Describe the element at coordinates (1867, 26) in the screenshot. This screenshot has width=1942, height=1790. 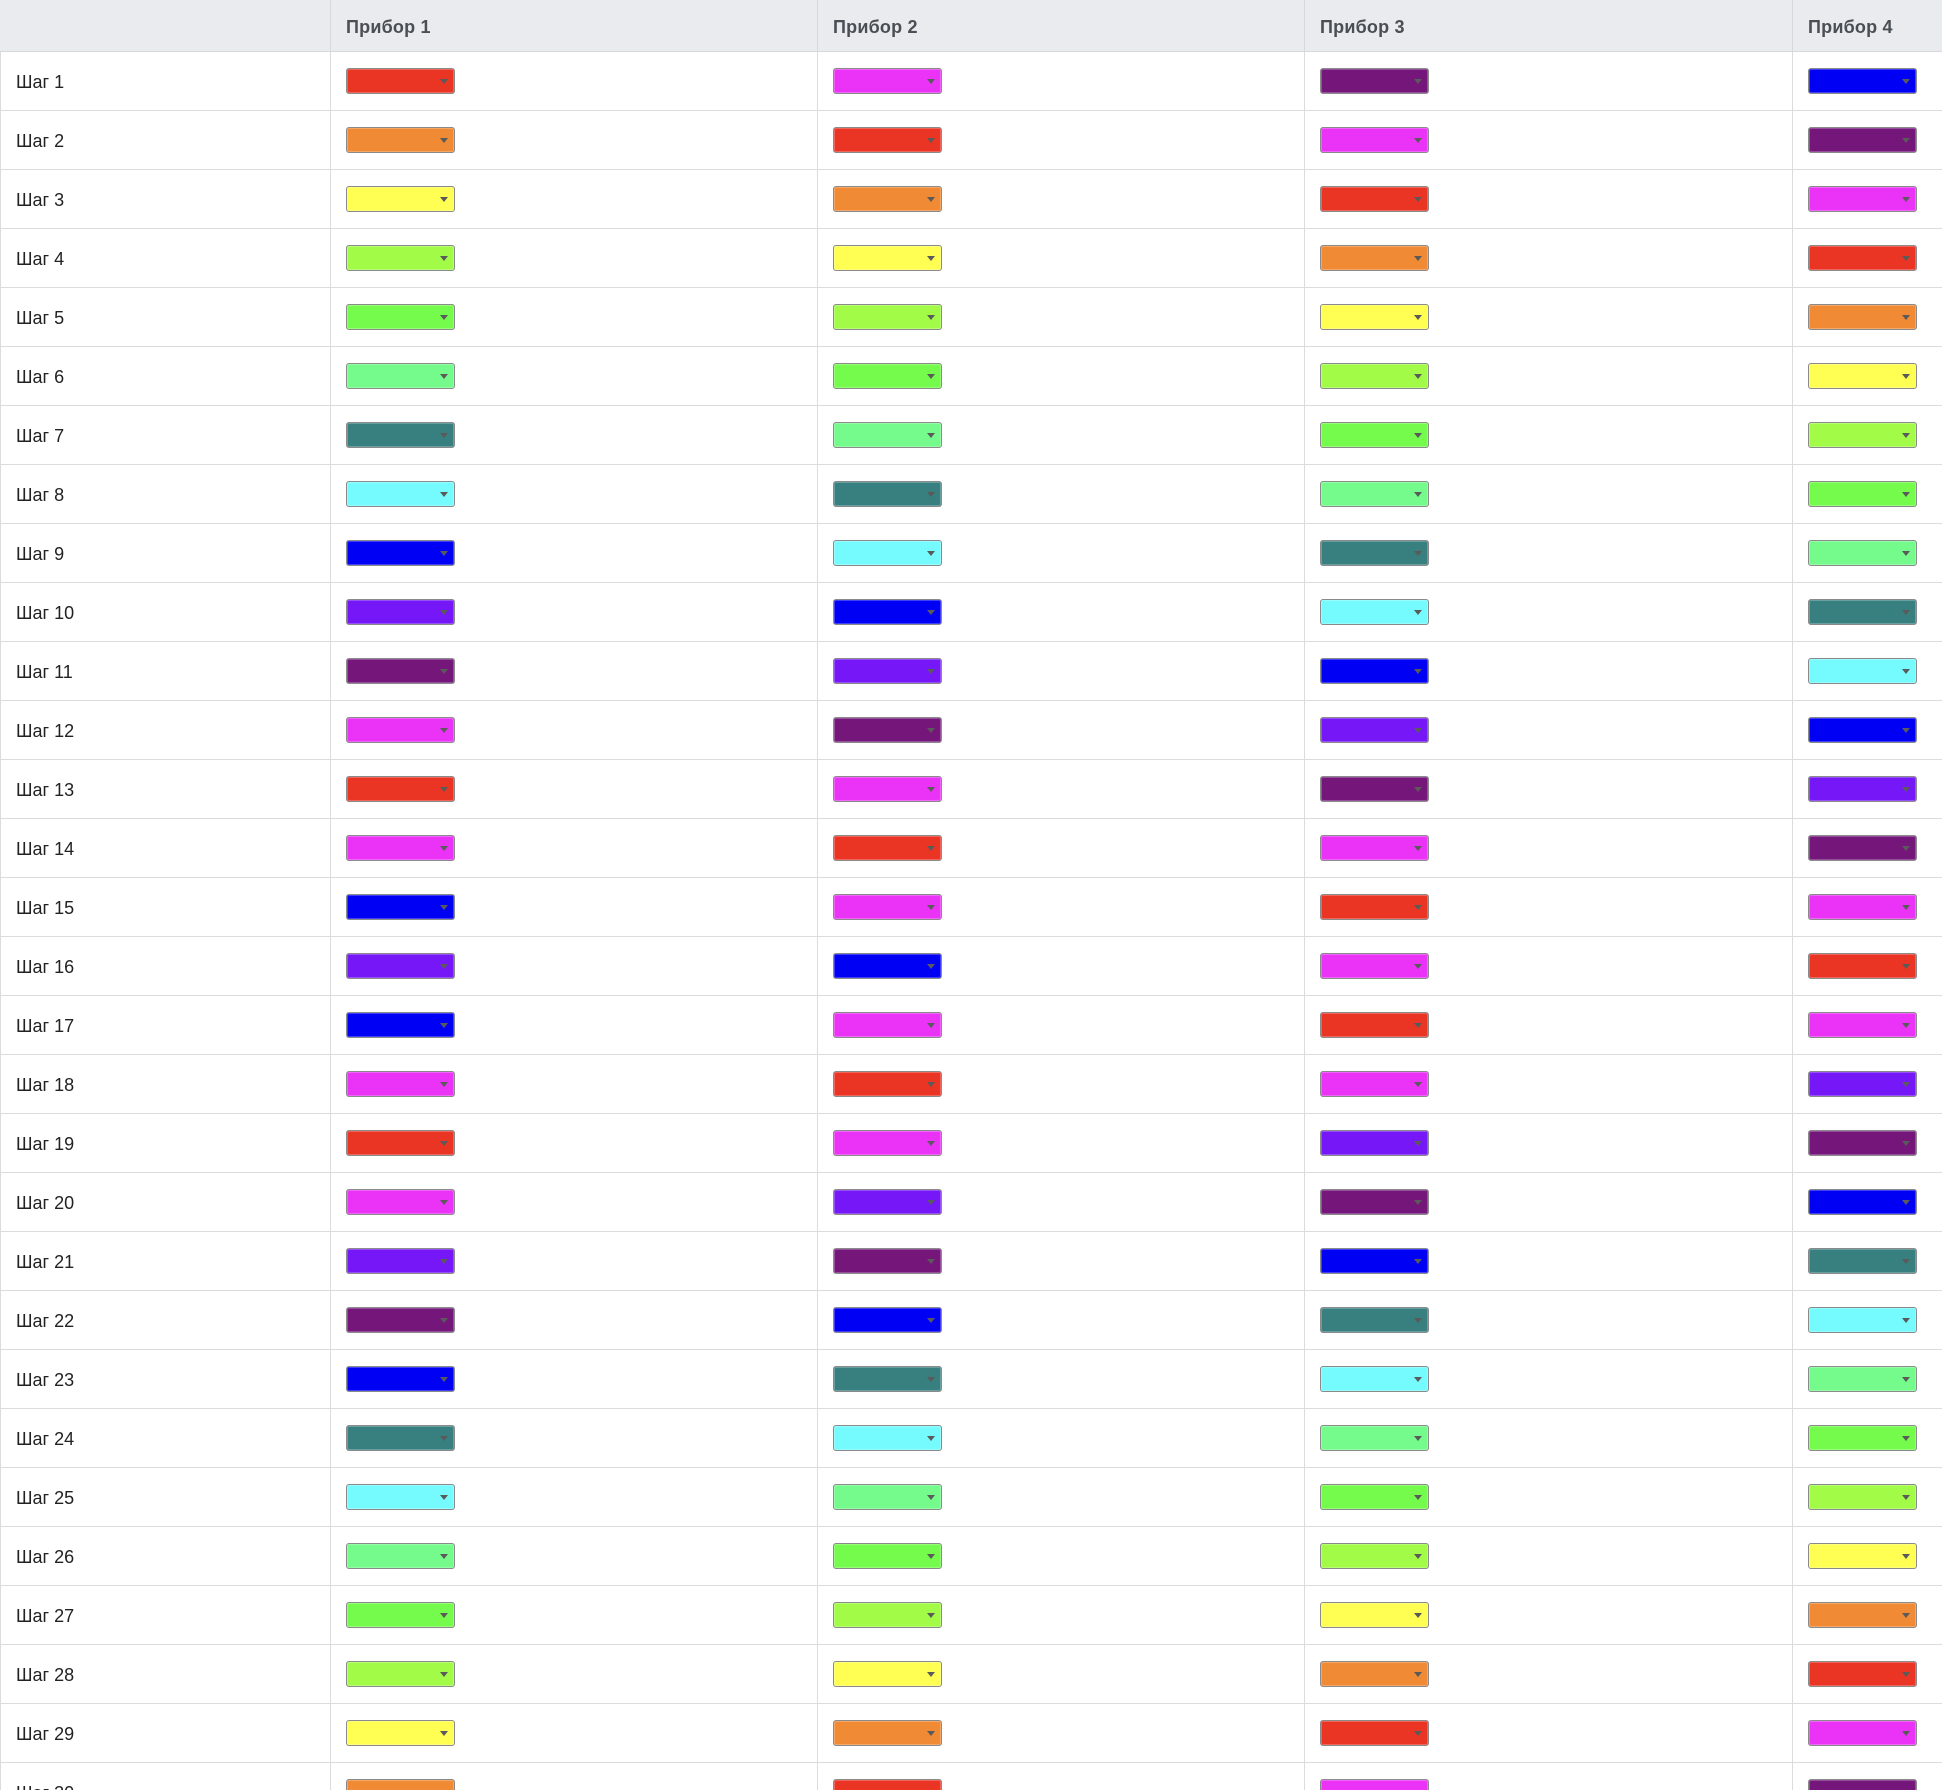
I see `header-column-device-4: Прибор 4` at that location.